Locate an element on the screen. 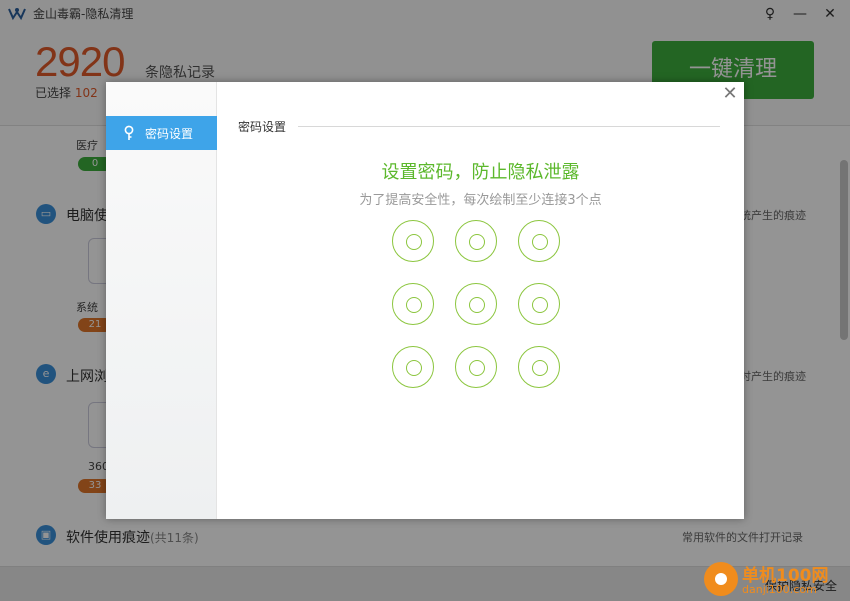 This screenshot has width=850, height=601. section-header: 密码设置 is located at coordinates (262, 127).